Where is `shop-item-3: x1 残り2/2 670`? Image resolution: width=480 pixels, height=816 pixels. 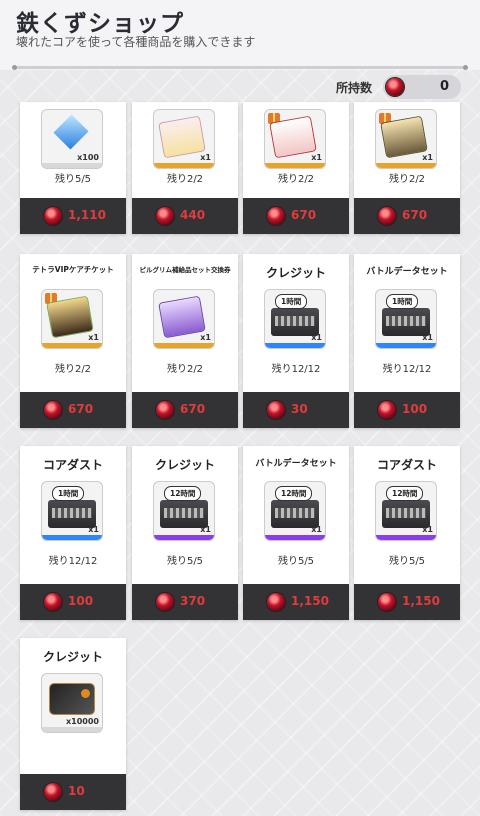
shop-item-3: x1 残り2/2 670 is located at coordinates (296, 168).